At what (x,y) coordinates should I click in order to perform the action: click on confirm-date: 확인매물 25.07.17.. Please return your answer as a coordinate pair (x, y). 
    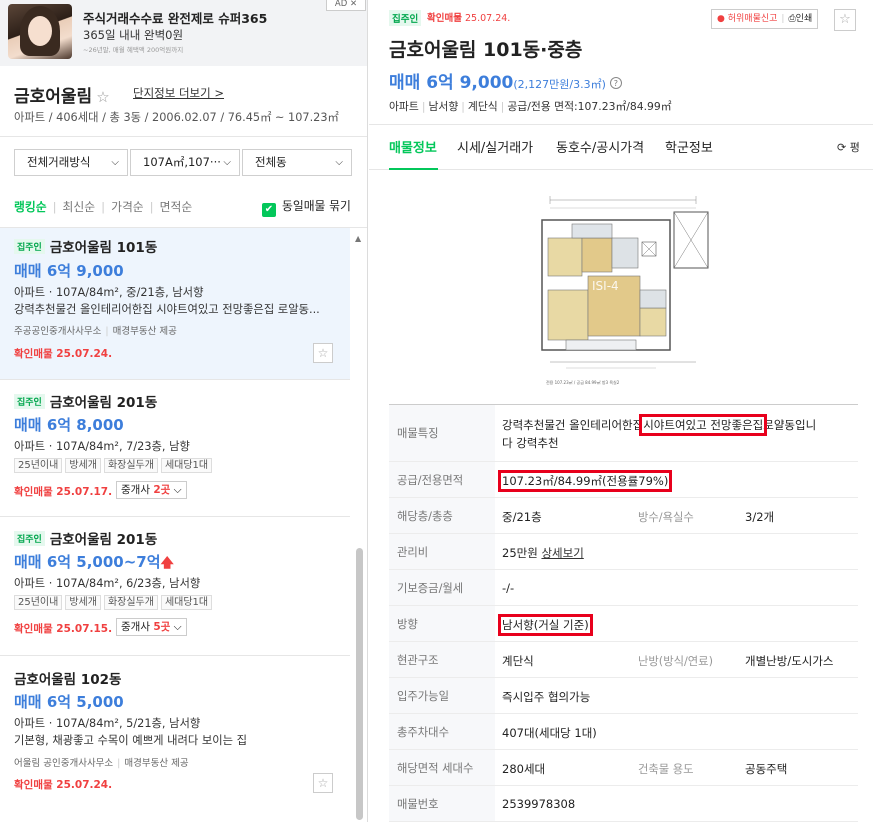
    Looking at the image, I should click on (63, 492).